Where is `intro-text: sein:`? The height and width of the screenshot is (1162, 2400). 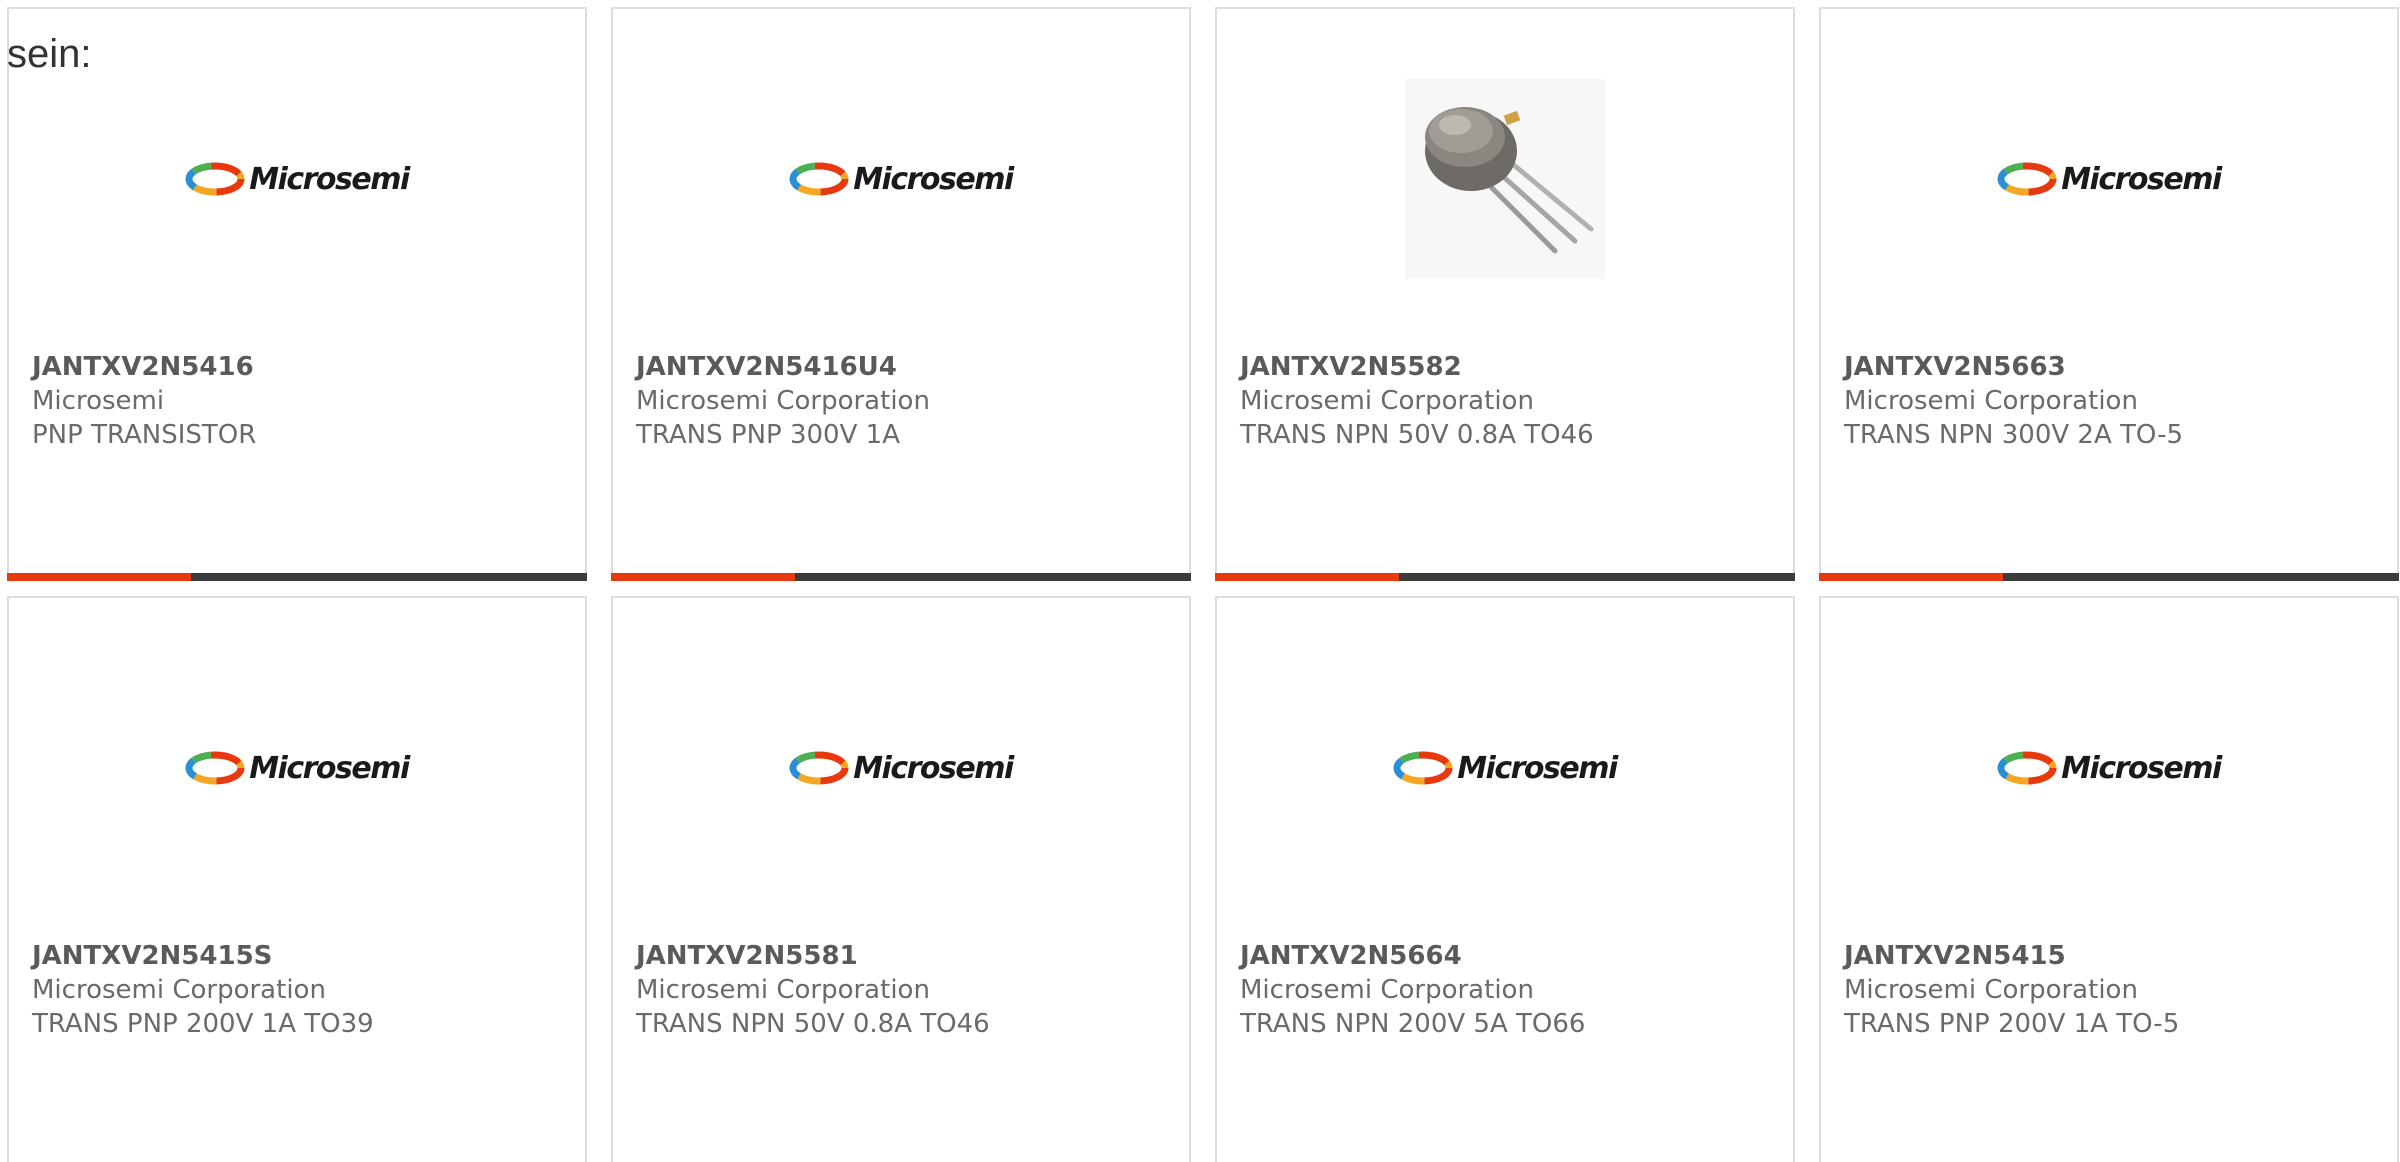
intro-text: sein: is located at coordinates (49, 54).